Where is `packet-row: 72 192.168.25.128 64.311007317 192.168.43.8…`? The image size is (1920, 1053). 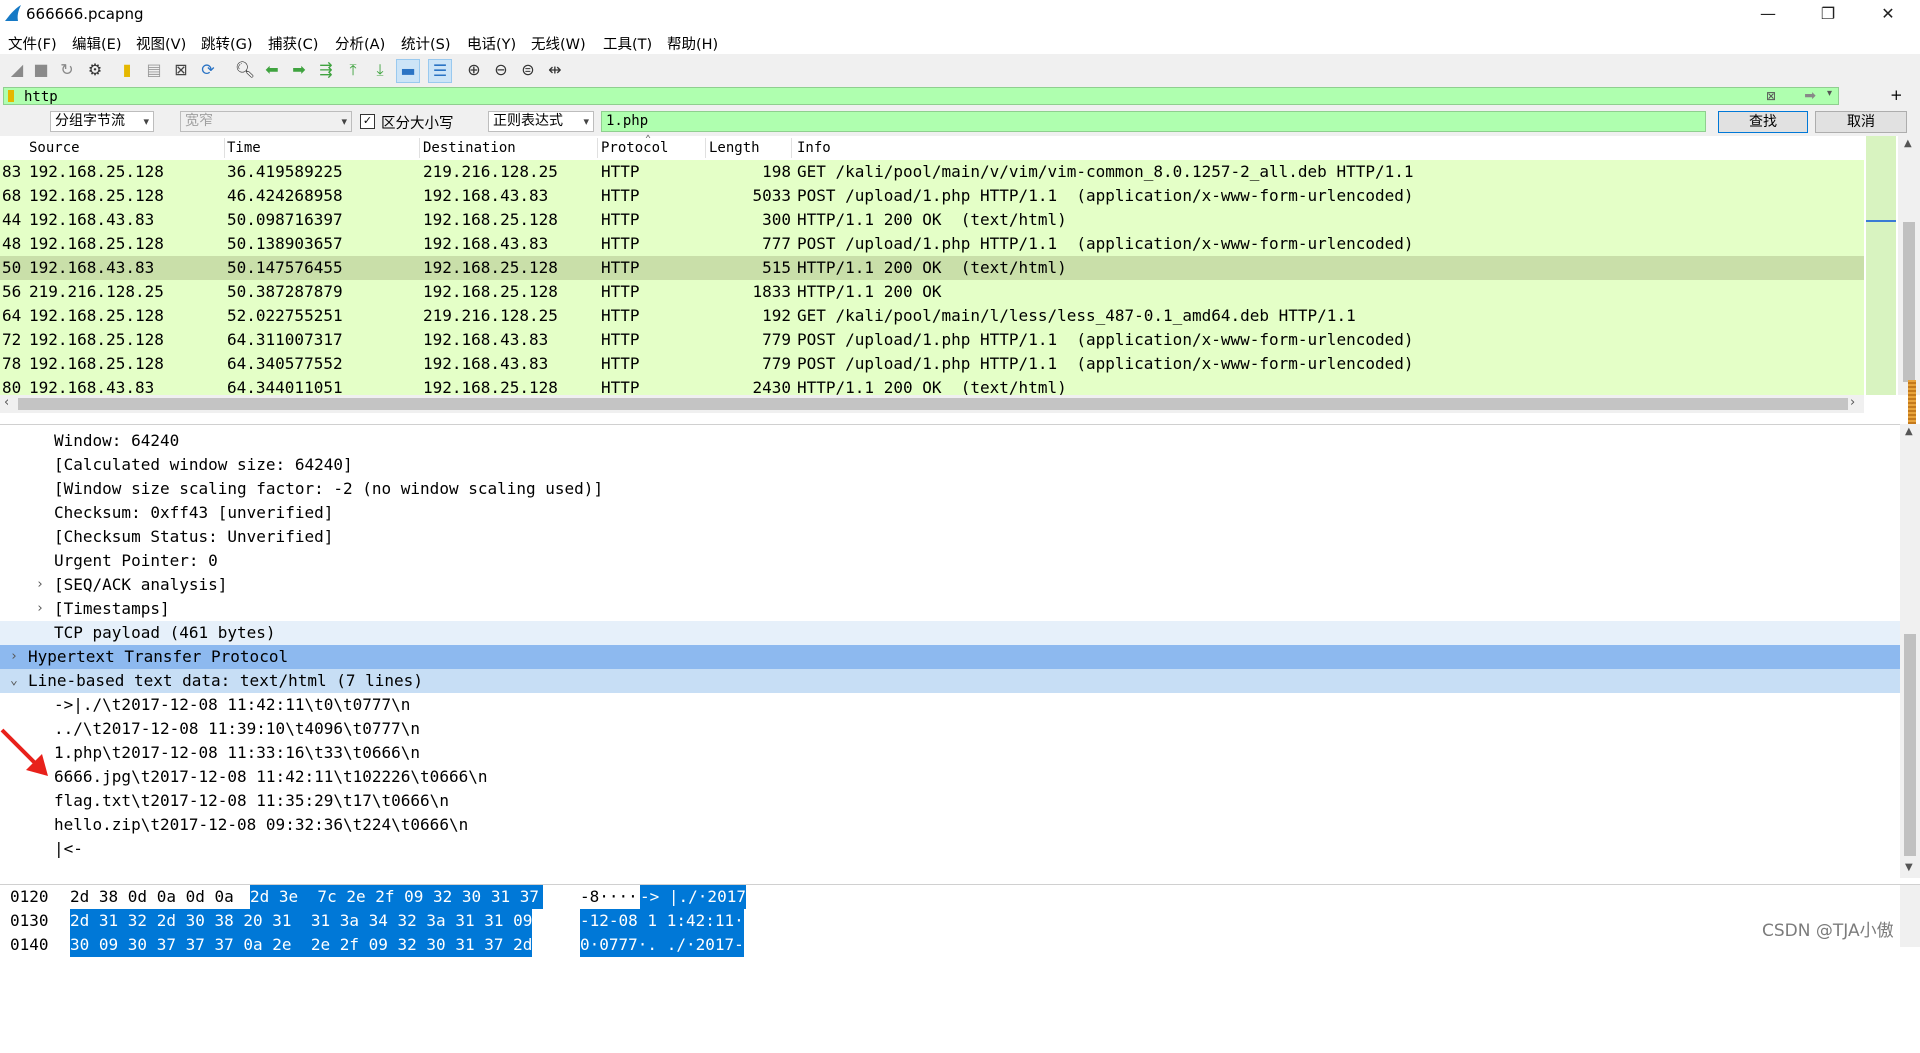
packet-row: 72 192.168.25.128 64.311007317 192.168.43.8… is located at coordinates (932, 340).